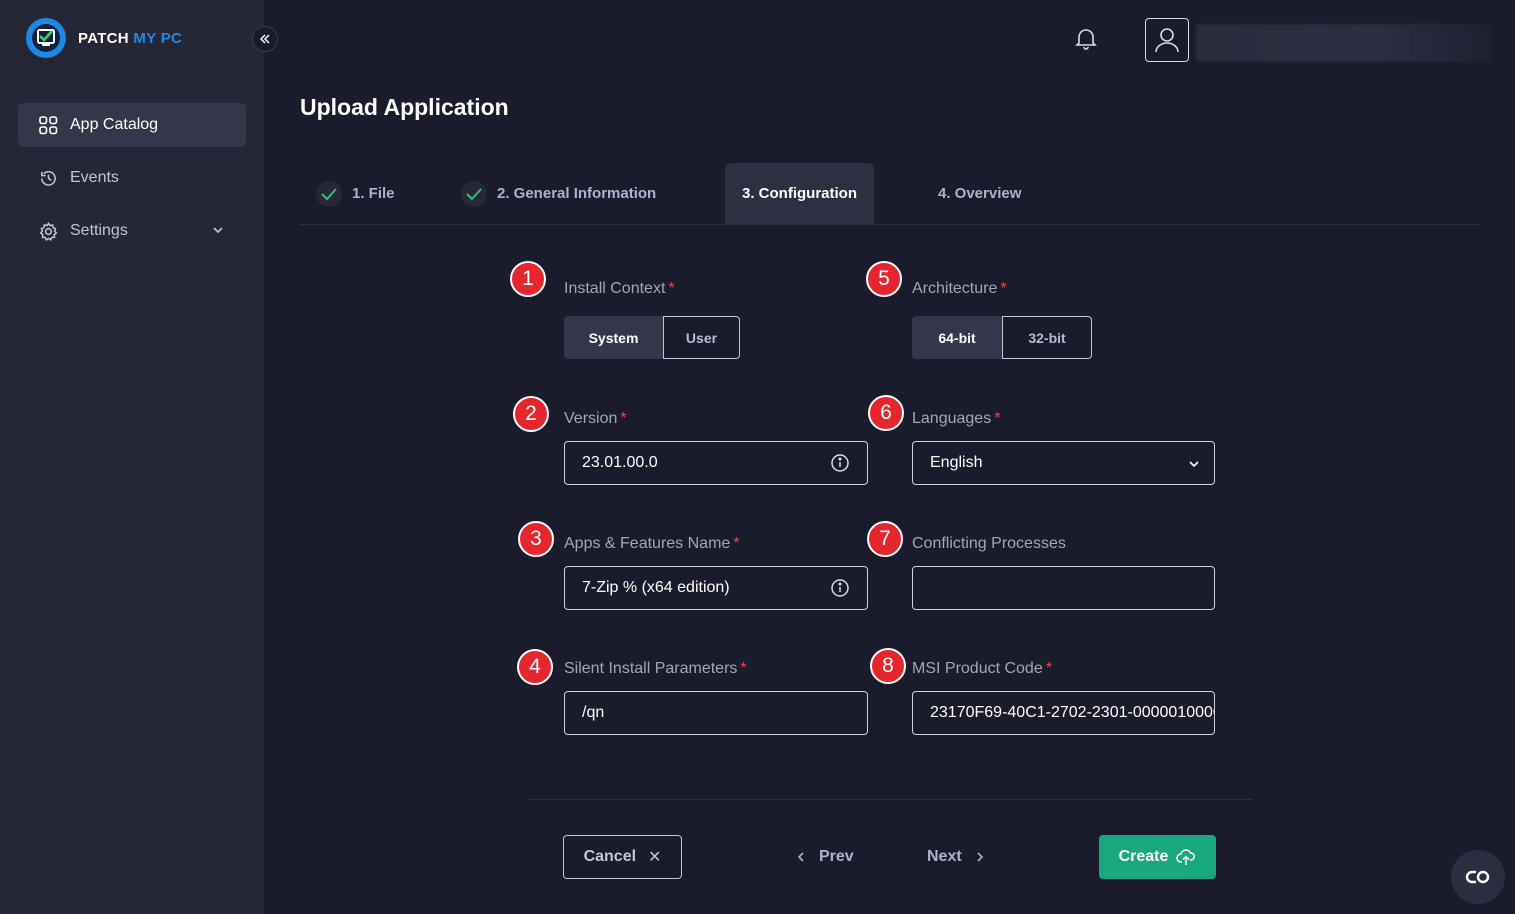  Describe the element at coordinates (132, 231) in the screenshot. I see `sidebar-item-settings: Settings` at that location.